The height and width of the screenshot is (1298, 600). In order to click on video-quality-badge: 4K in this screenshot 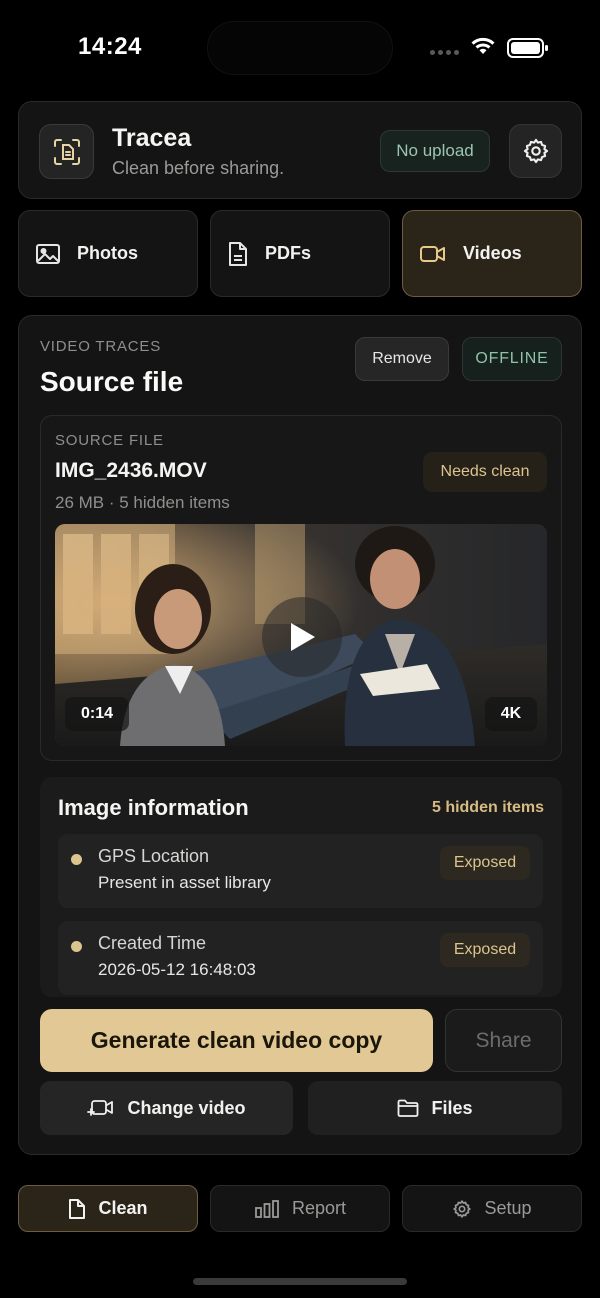, I will do `click(511, 714)`.